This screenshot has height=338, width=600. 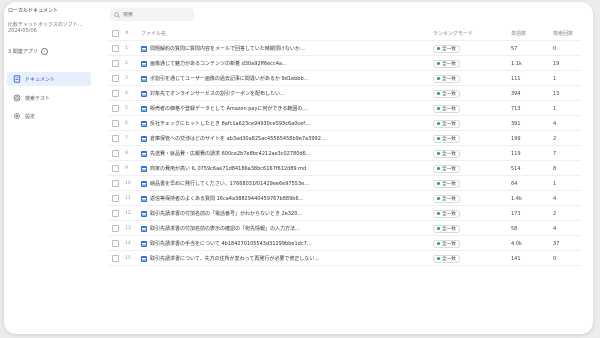 What do you see at coordinates (526, 33) in the screenshot?
I see `header-words: 単語数` at bounding box center [526, 33].